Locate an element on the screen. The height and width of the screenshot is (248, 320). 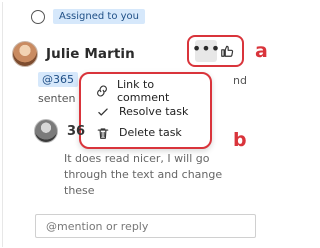
comment-context-menu: Link to comment Resolve task Delete task is located at coordinates (145, 110).